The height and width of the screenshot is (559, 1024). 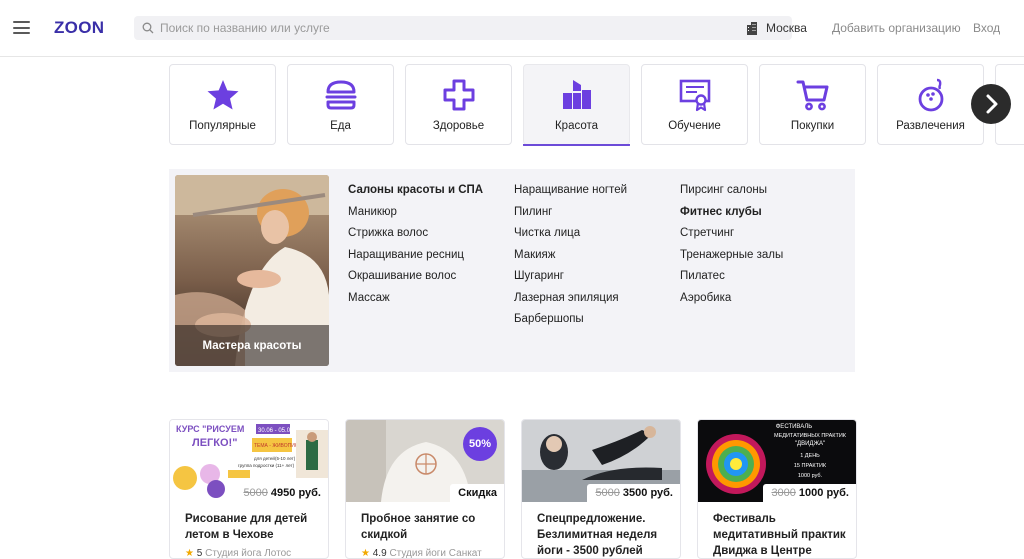 What do you see at coordinates (694, 95) in the screenshot?
I see `certificate-icon` at bounding box center [694, 95].